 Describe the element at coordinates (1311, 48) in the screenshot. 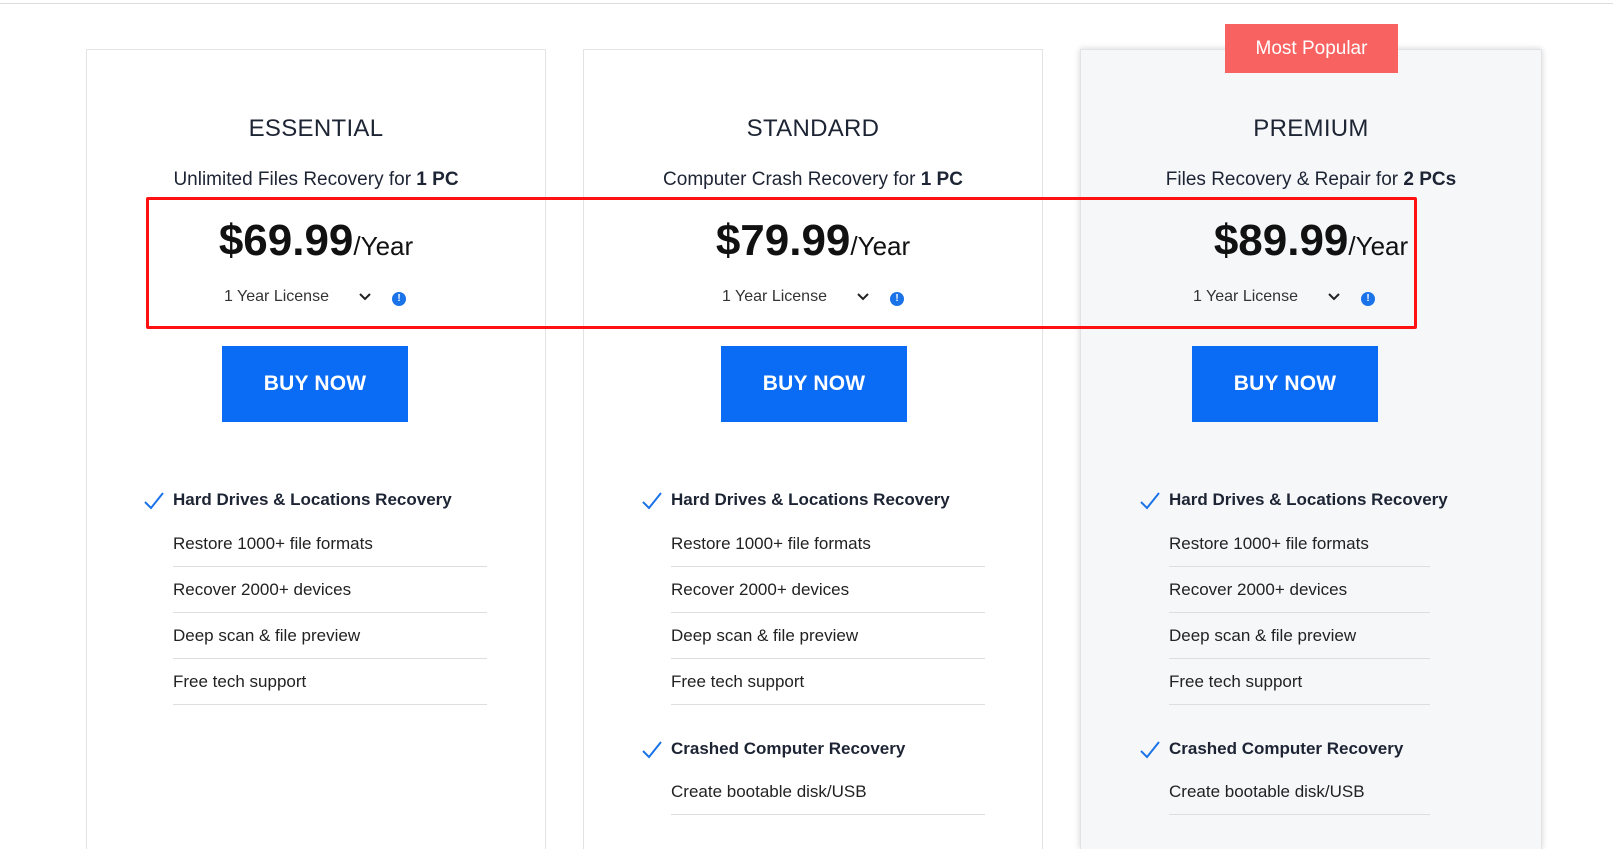

I see `most-popular-badge: Most Popular` at that location.